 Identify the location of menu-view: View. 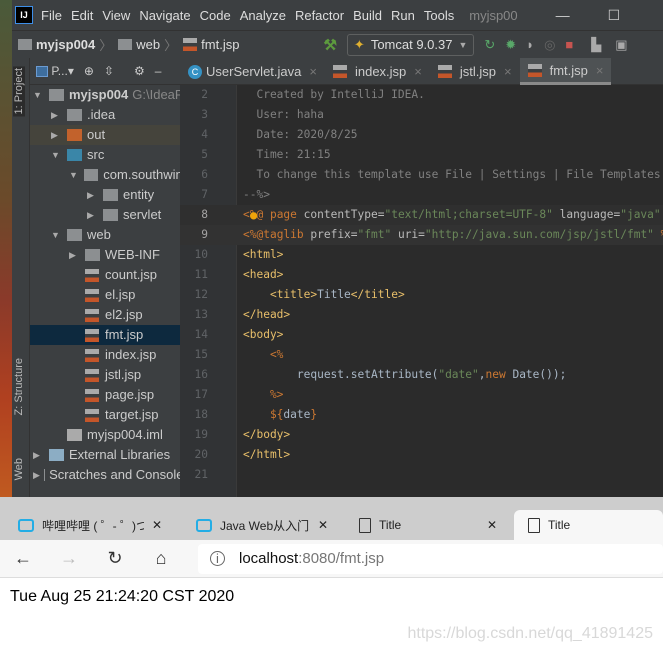
(116, 15).